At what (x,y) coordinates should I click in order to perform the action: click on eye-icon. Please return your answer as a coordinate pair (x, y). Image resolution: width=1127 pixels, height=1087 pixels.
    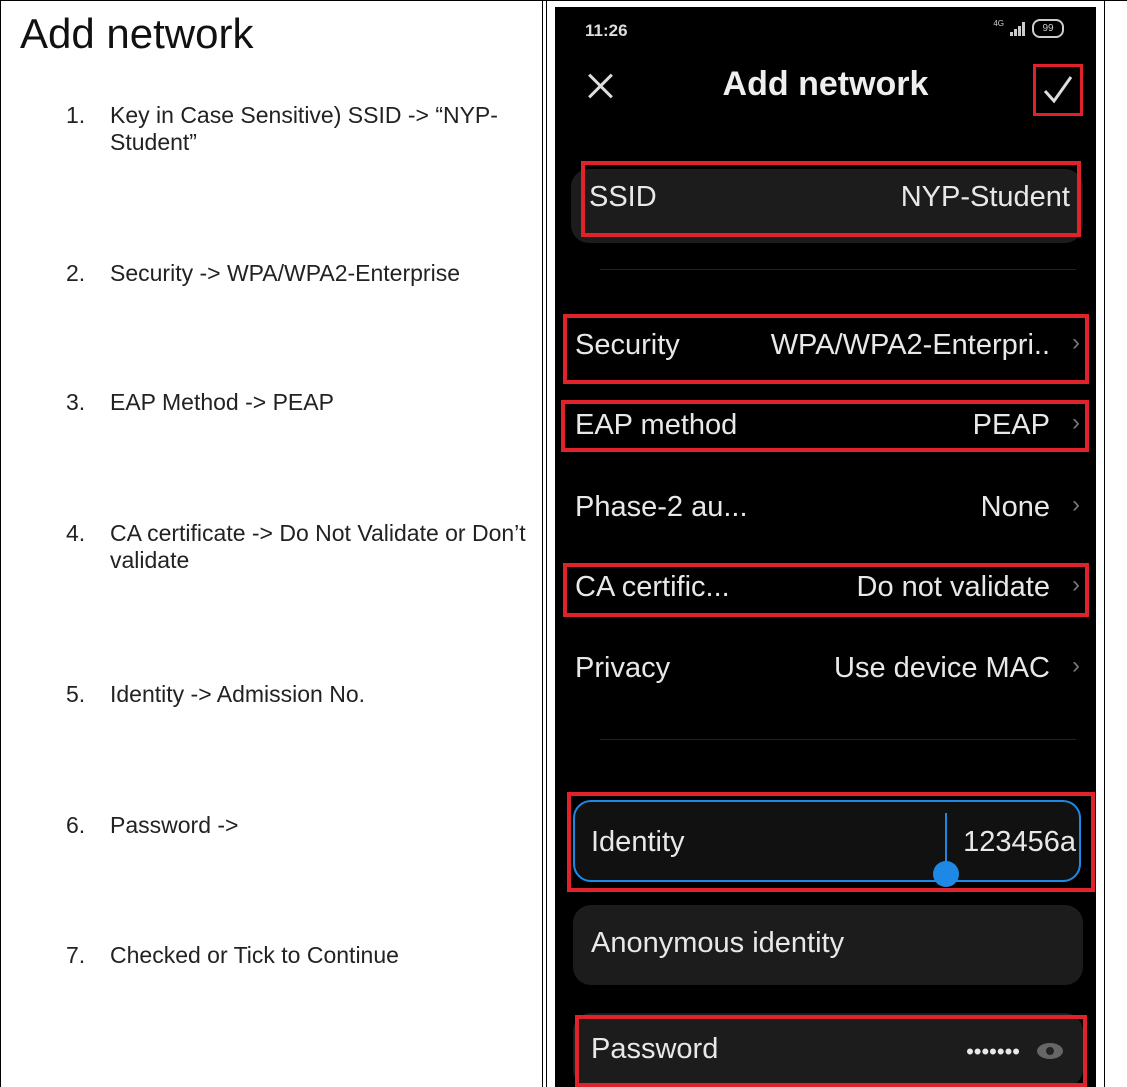
    Looking at the image, I should click on (1050, 1051).